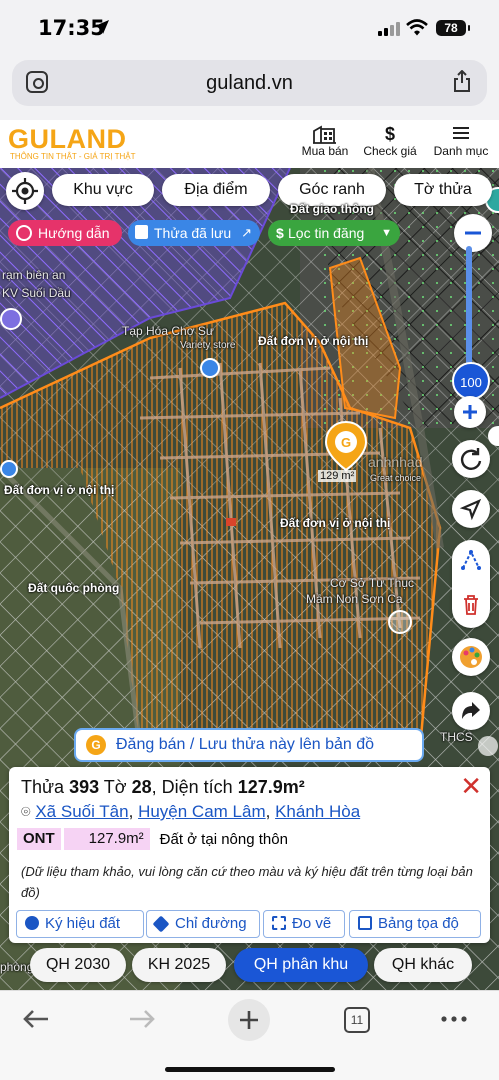 This screenshot has height=1080, width=499. I want to click on navigate-button, so click(471, 509).